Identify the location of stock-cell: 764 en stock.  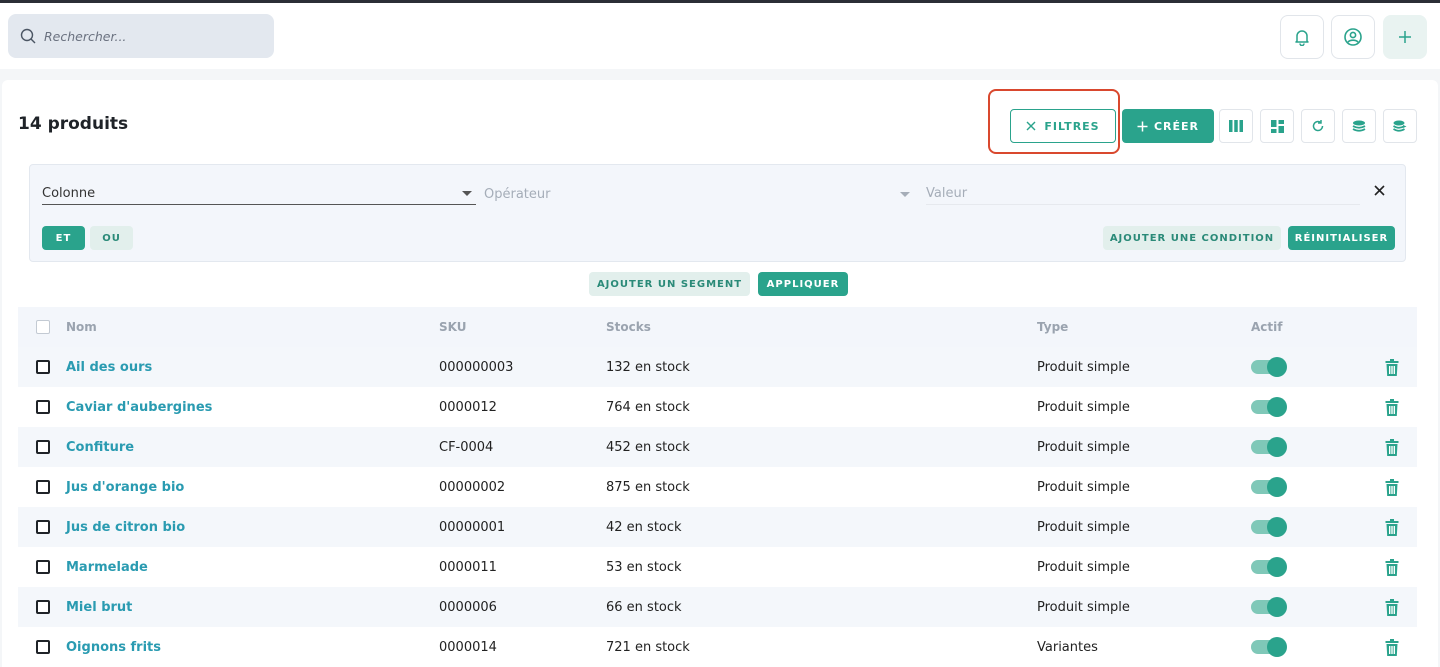
(648, 407).